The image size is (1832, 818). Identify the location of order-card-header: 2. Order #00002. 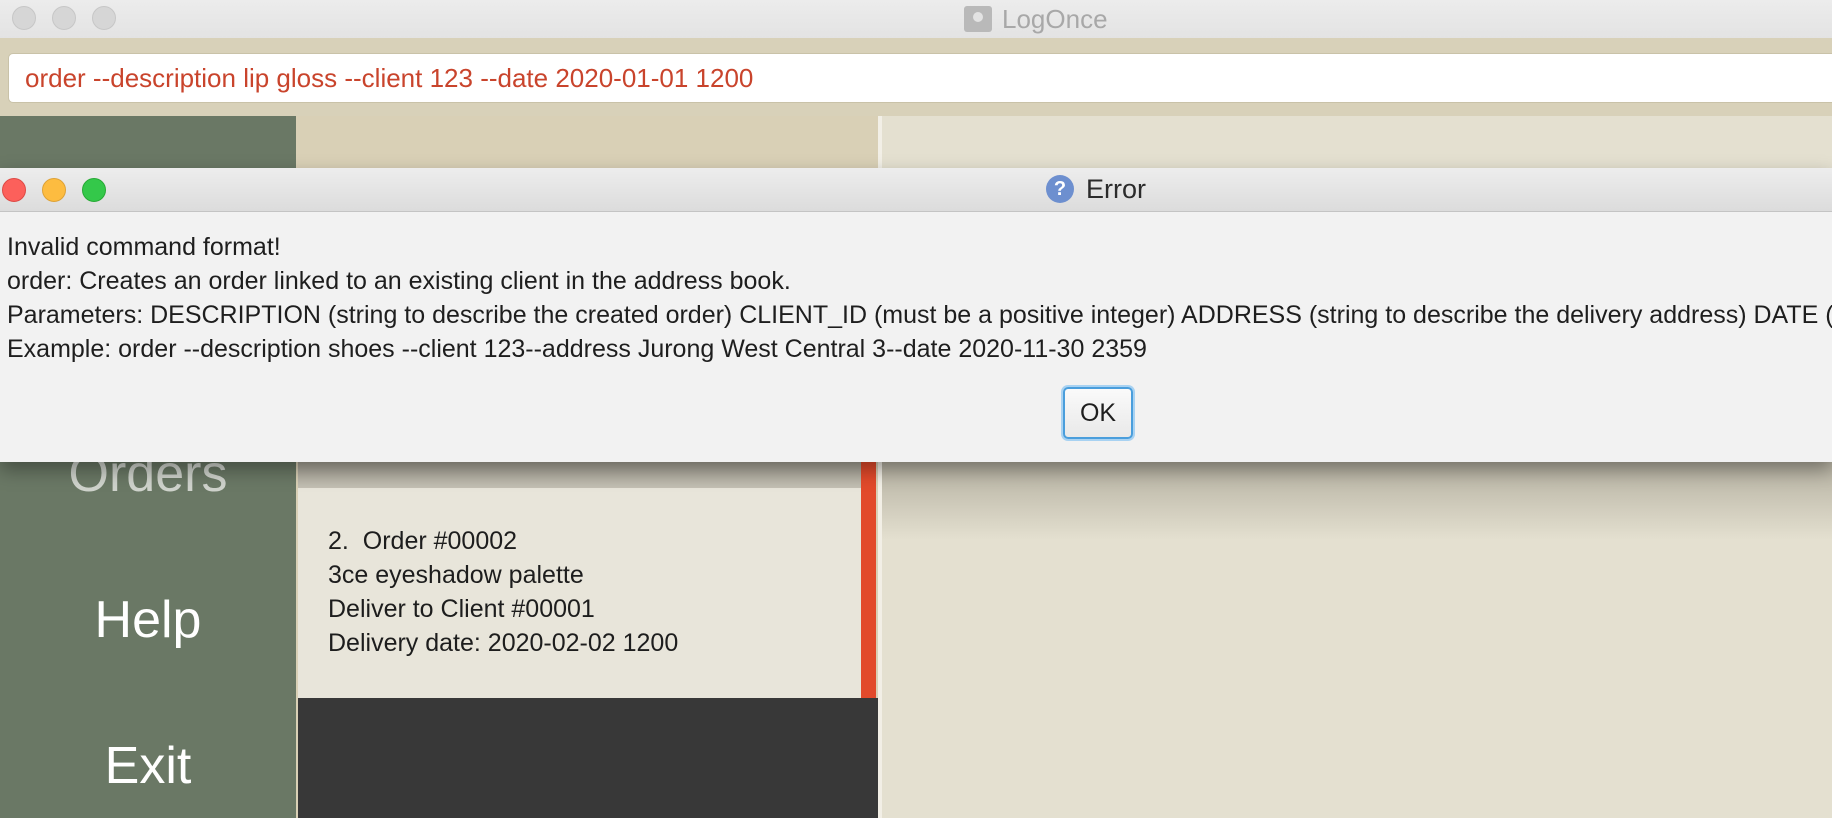
(503, 541).